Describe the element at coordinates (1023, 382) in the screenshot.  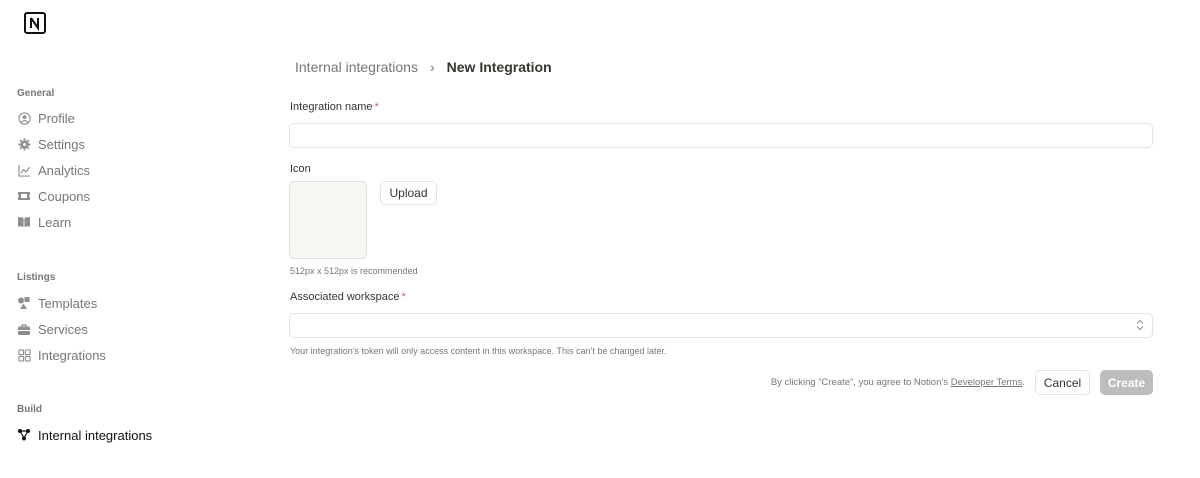
I see `terms-suffix: .` at that location.